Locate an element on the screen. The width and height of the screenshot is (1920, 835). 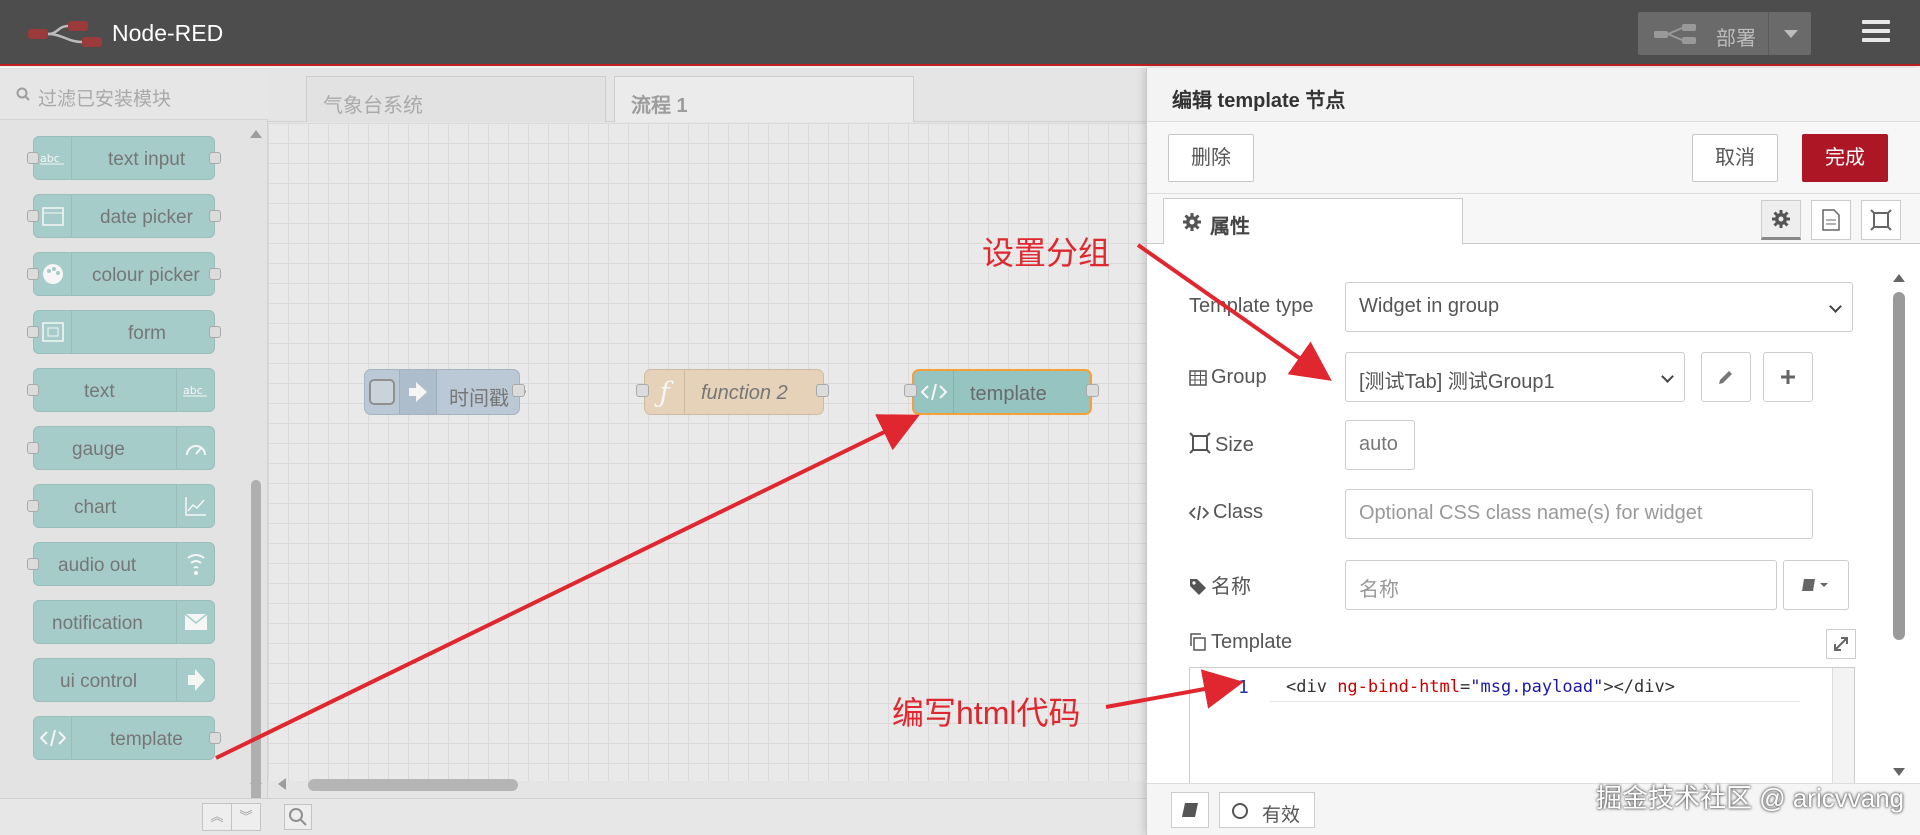
description-tab-button is located at coordinates (1831, 220).